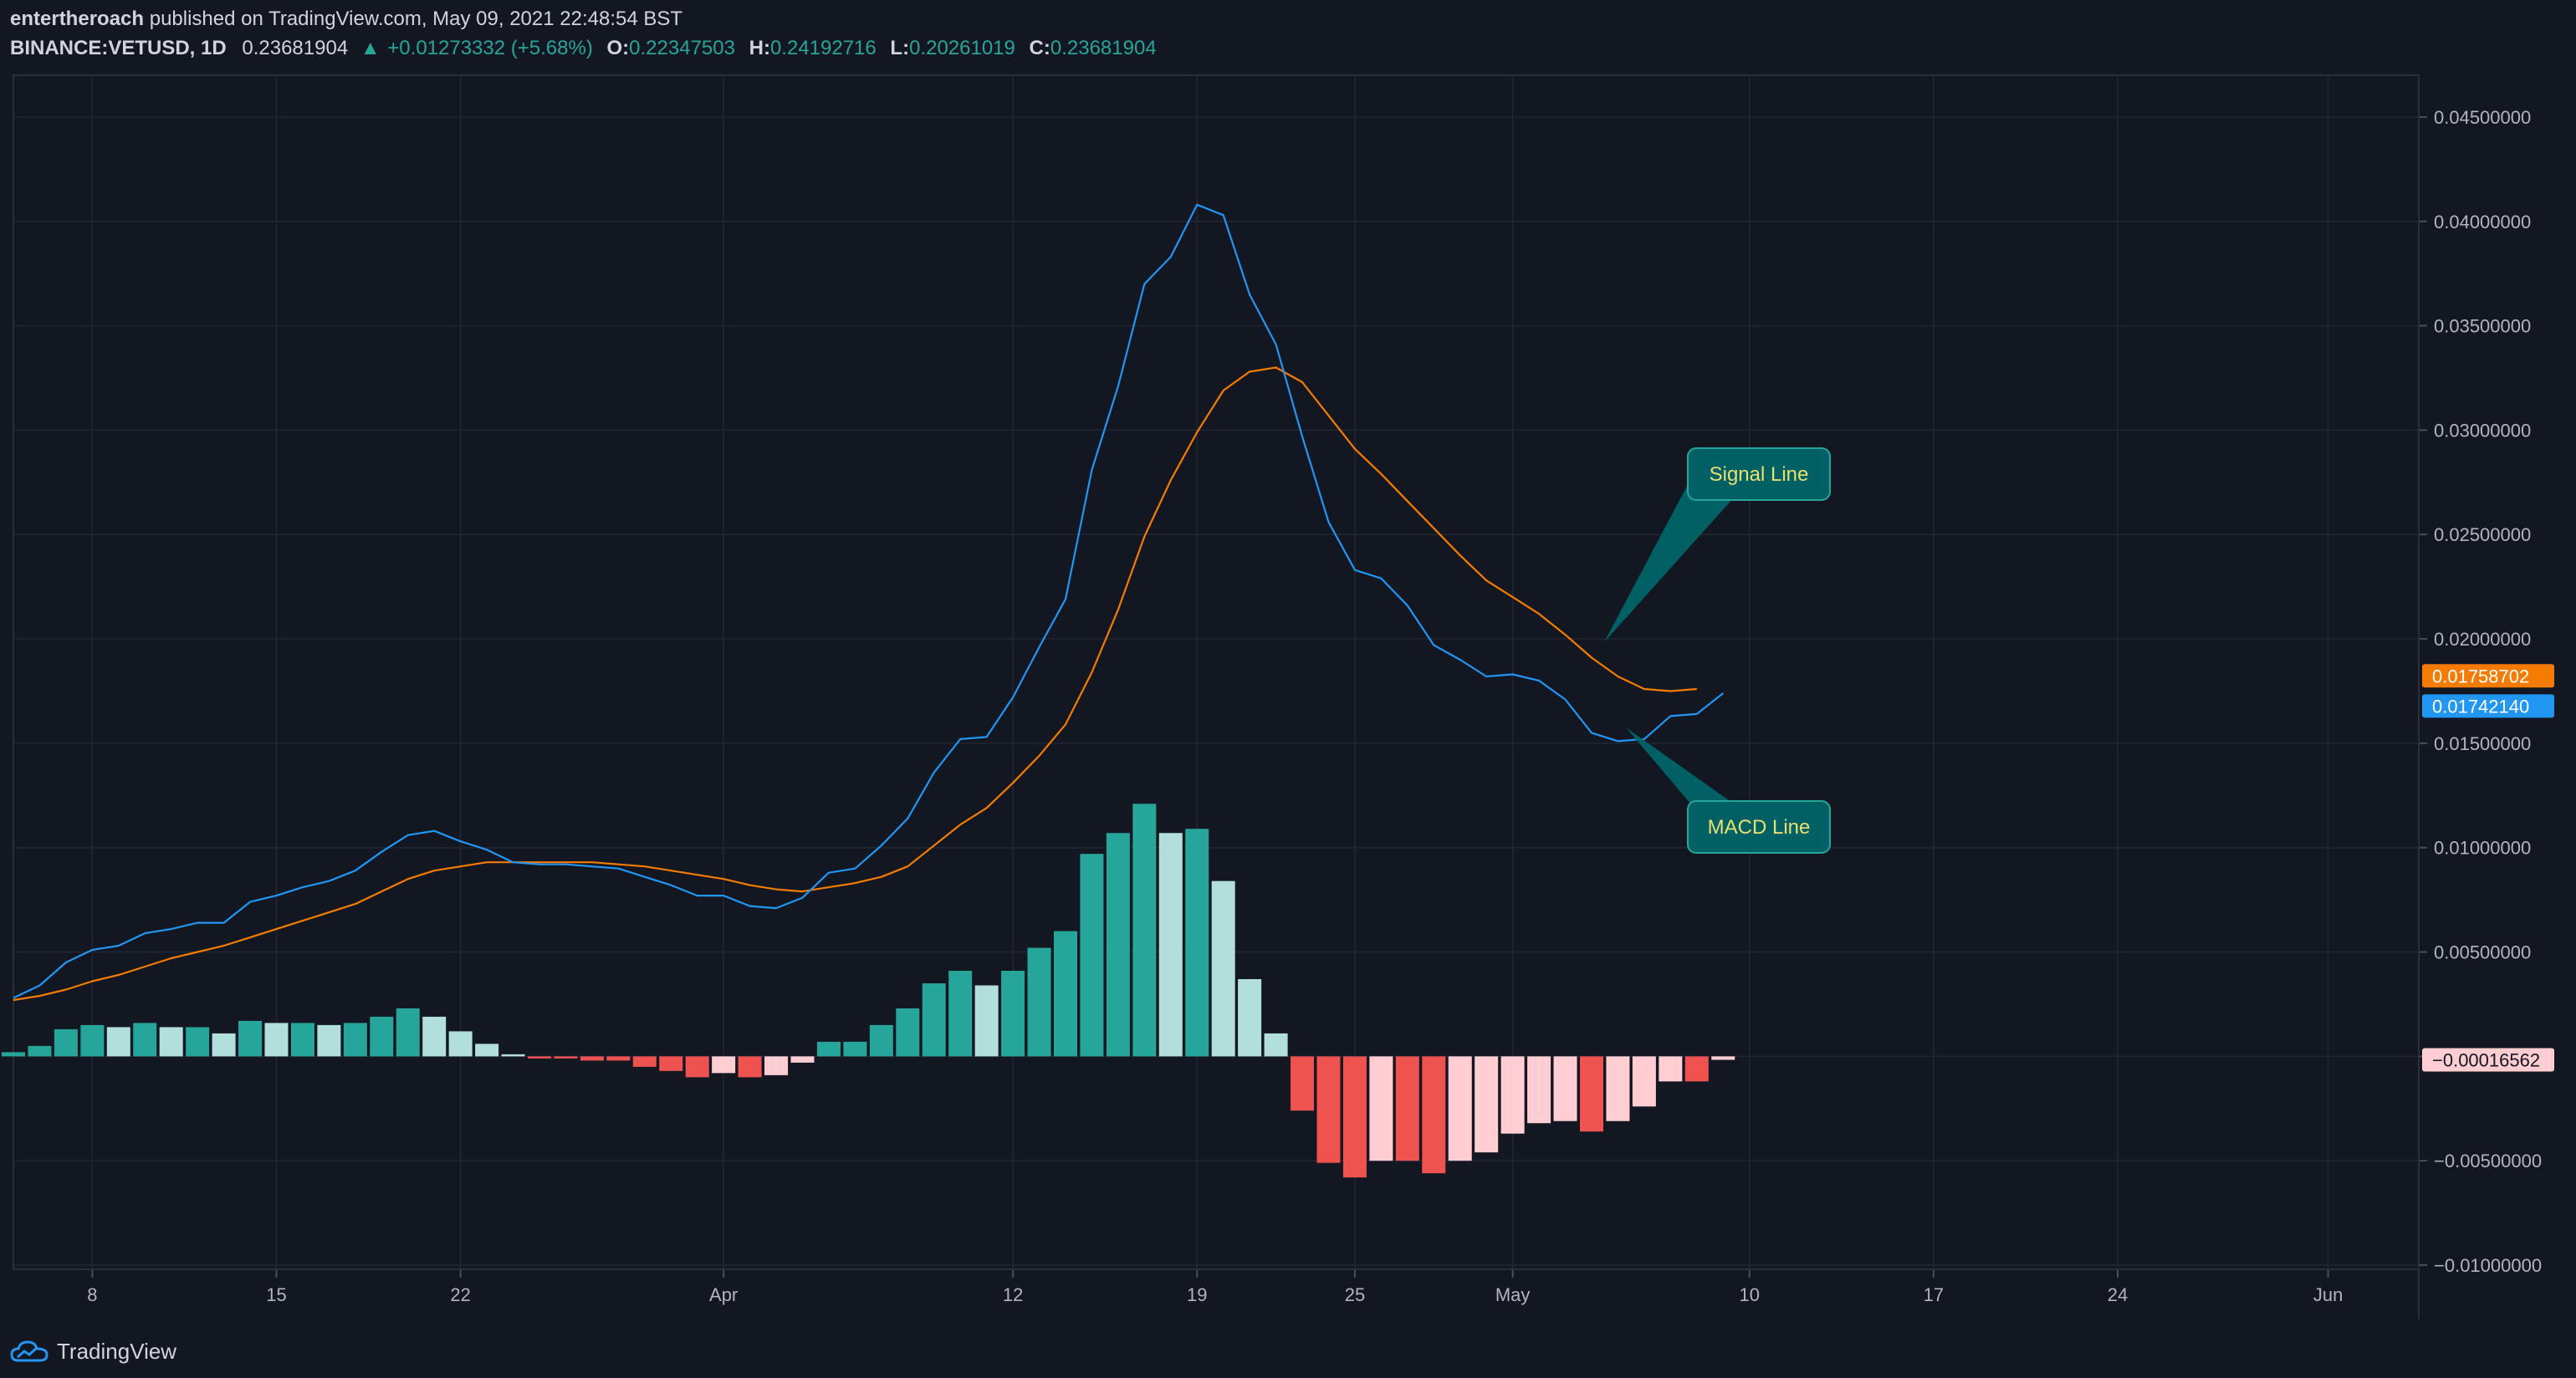  Describe the element at coordinates (723, 1295) in the screenshot. I see `x-tick-label: Apr` at that location.